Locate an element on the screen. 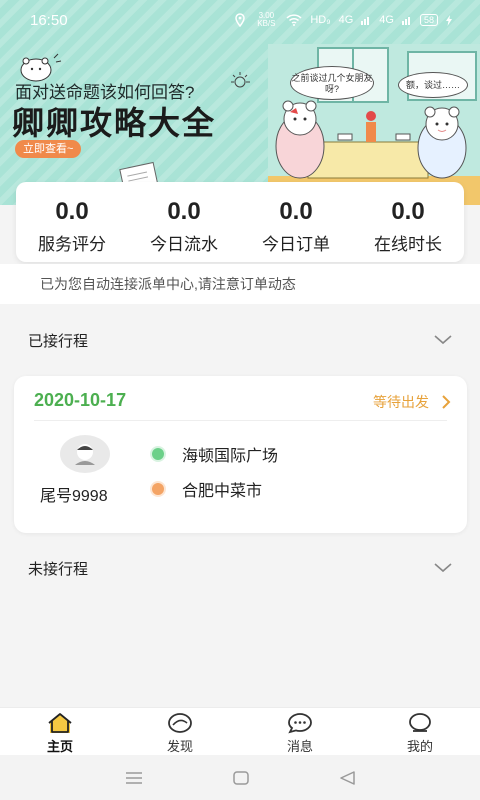  charging-icon is located at coordinates (449, 20).